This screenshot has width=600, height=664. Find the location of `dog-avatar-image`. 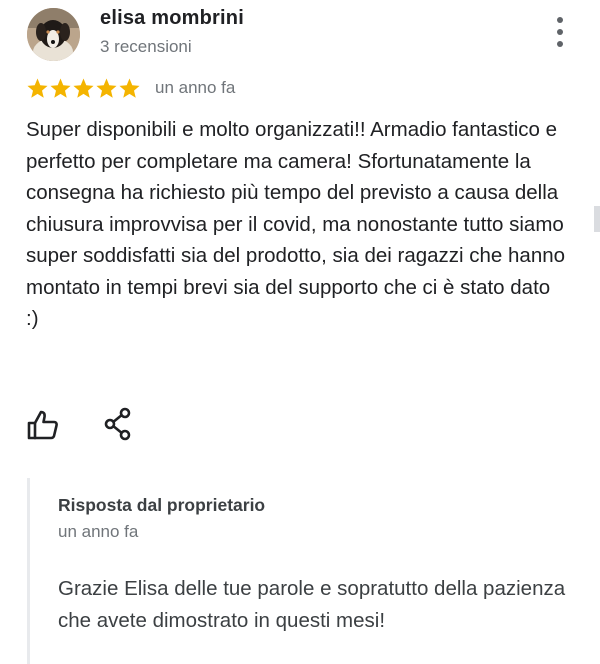

dog-avatar-image is located at coordinates (53, 34).